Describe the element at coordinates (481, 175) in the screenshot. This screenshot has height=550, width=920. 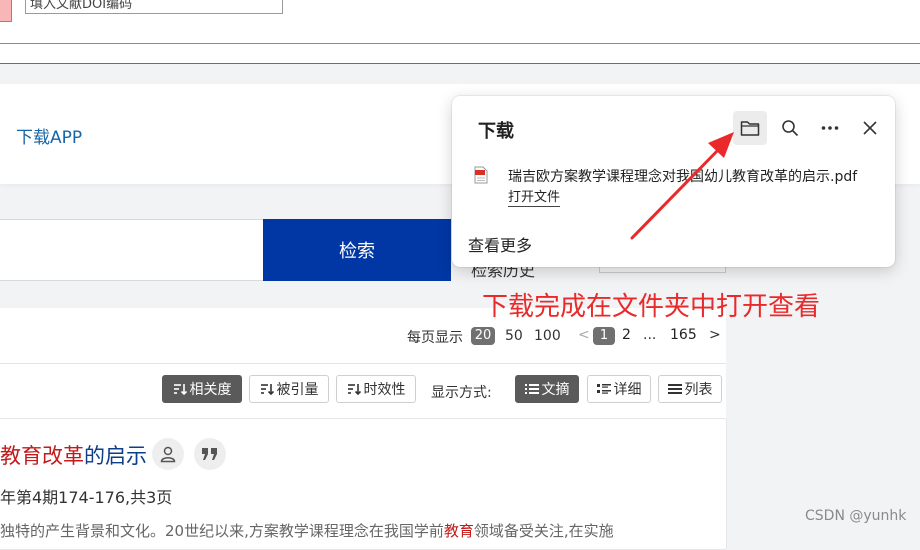
I see `pdf-file-icon` at that location.